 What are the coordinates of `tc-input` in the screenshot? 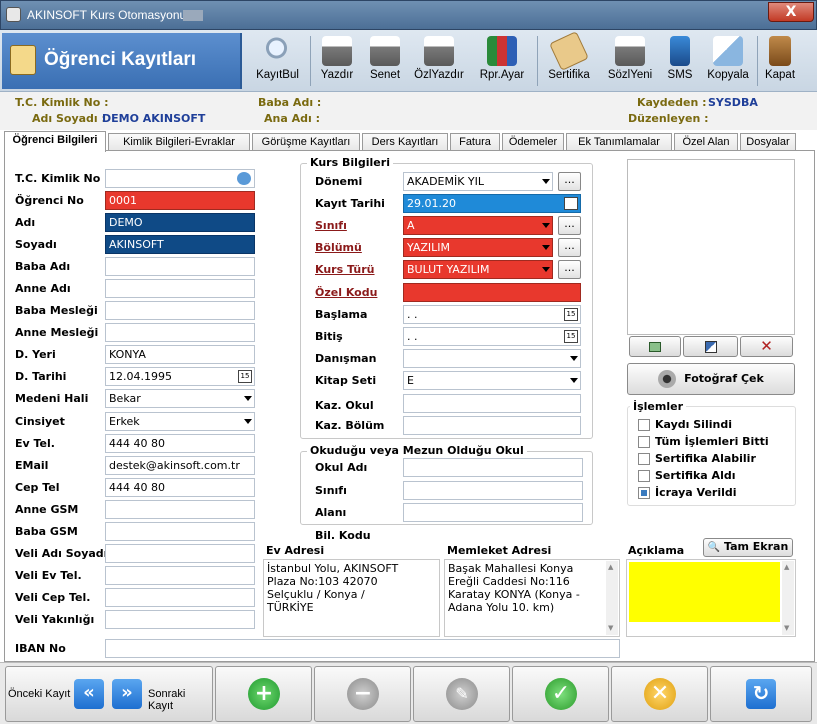 It's located at (180, 178).